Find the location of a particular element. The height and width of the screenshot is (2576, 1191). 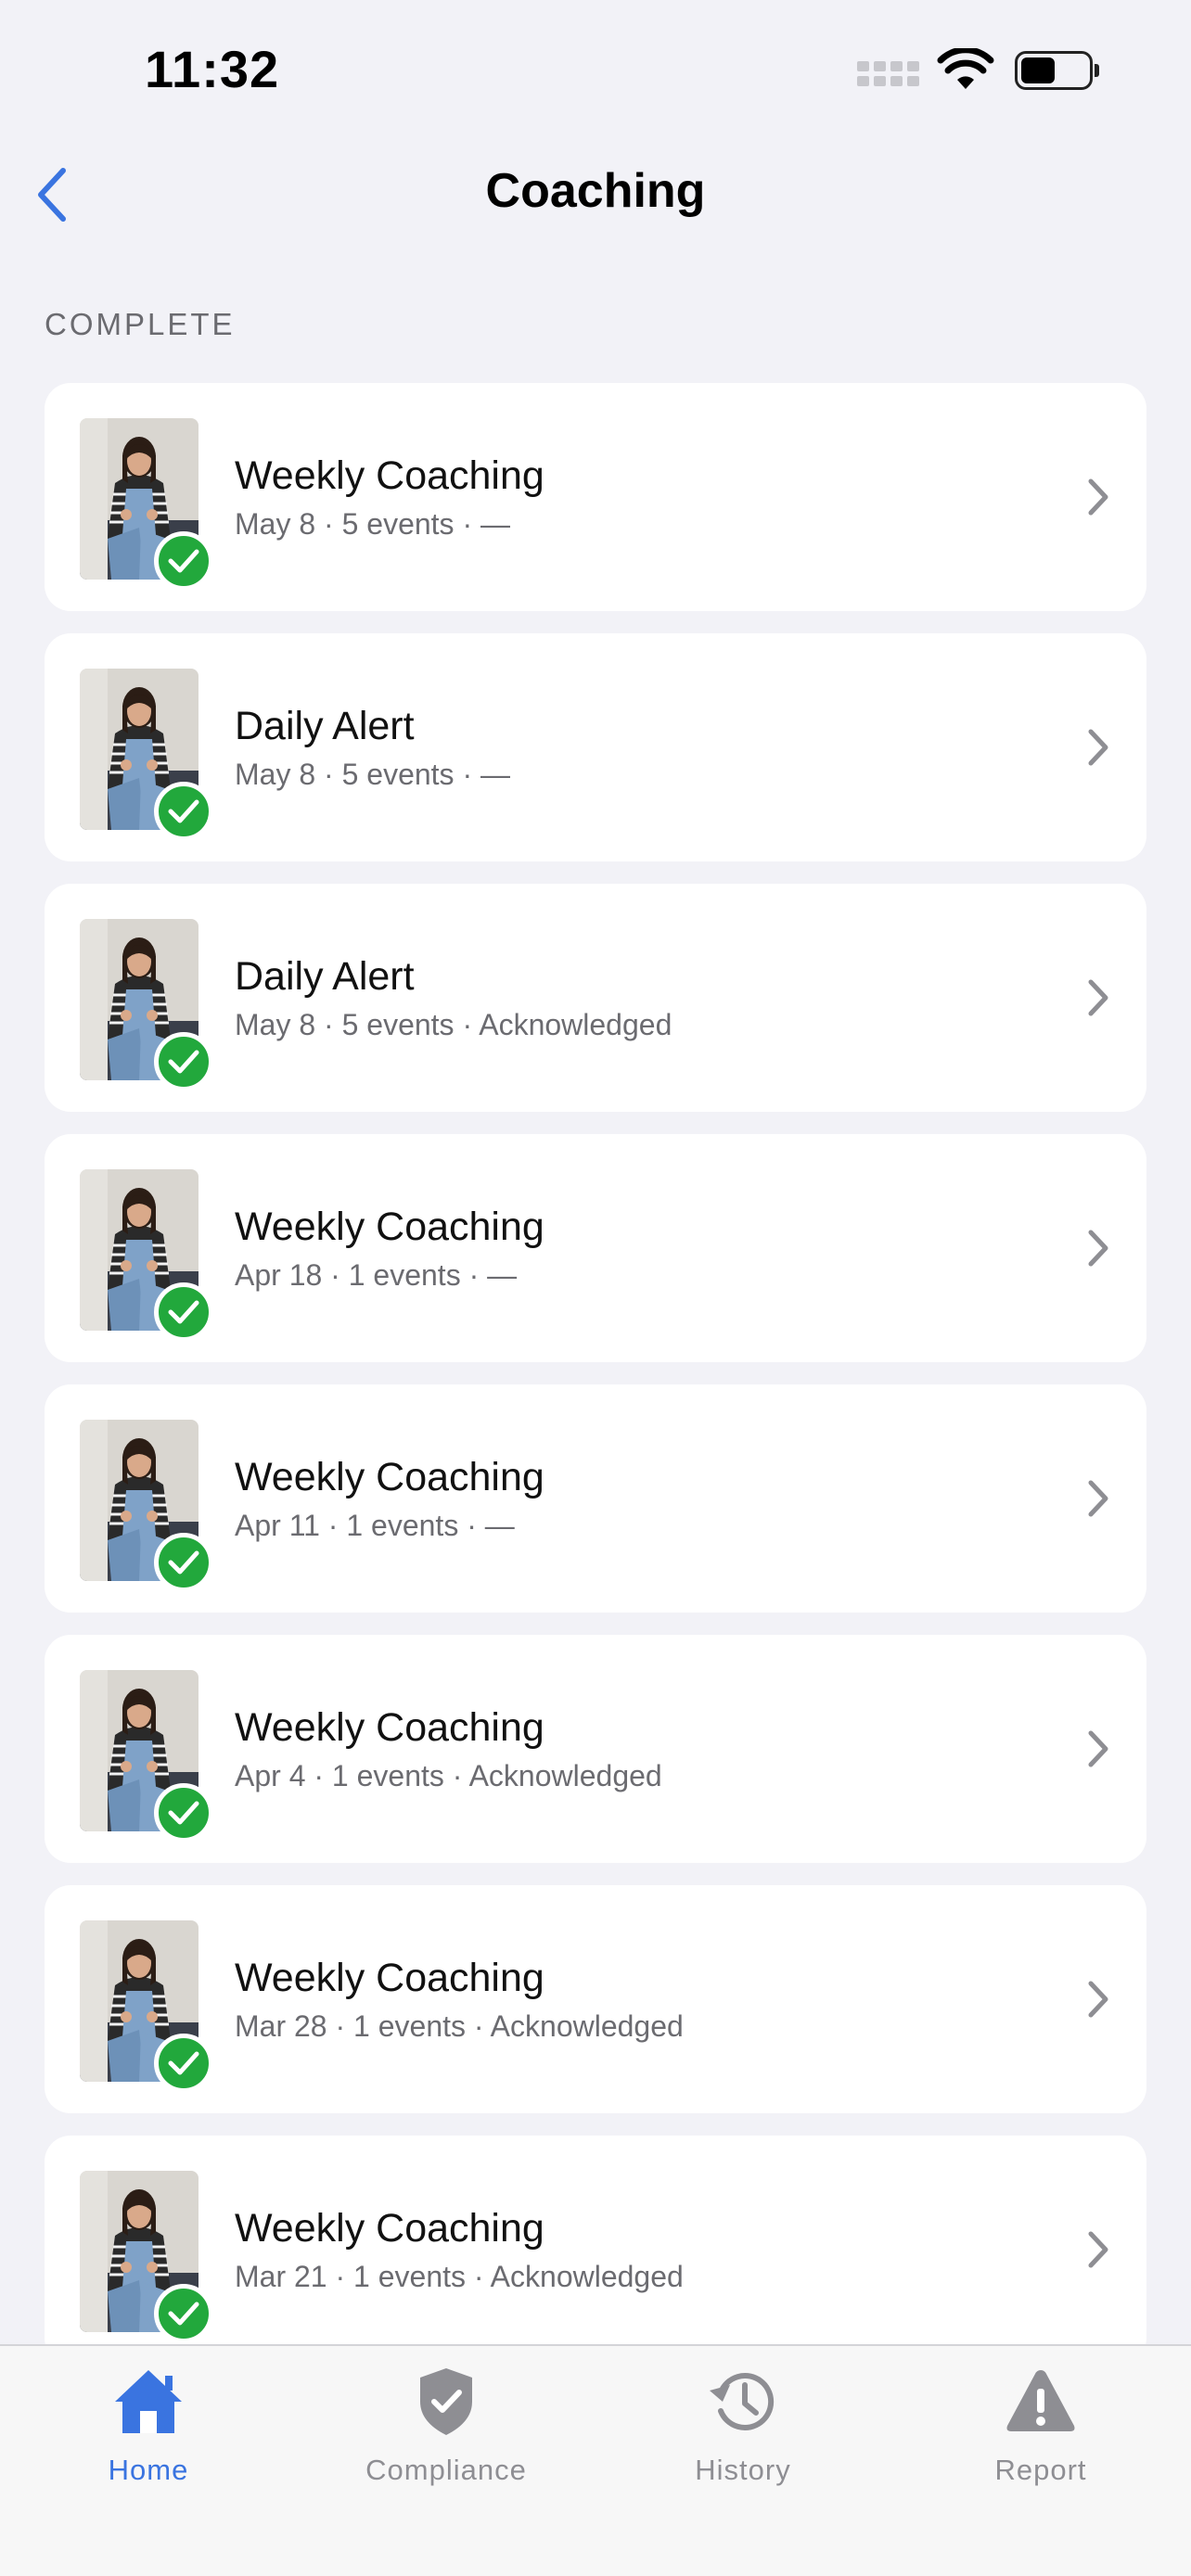

section-header: COMPLETE is located at coordinates (140, 324).